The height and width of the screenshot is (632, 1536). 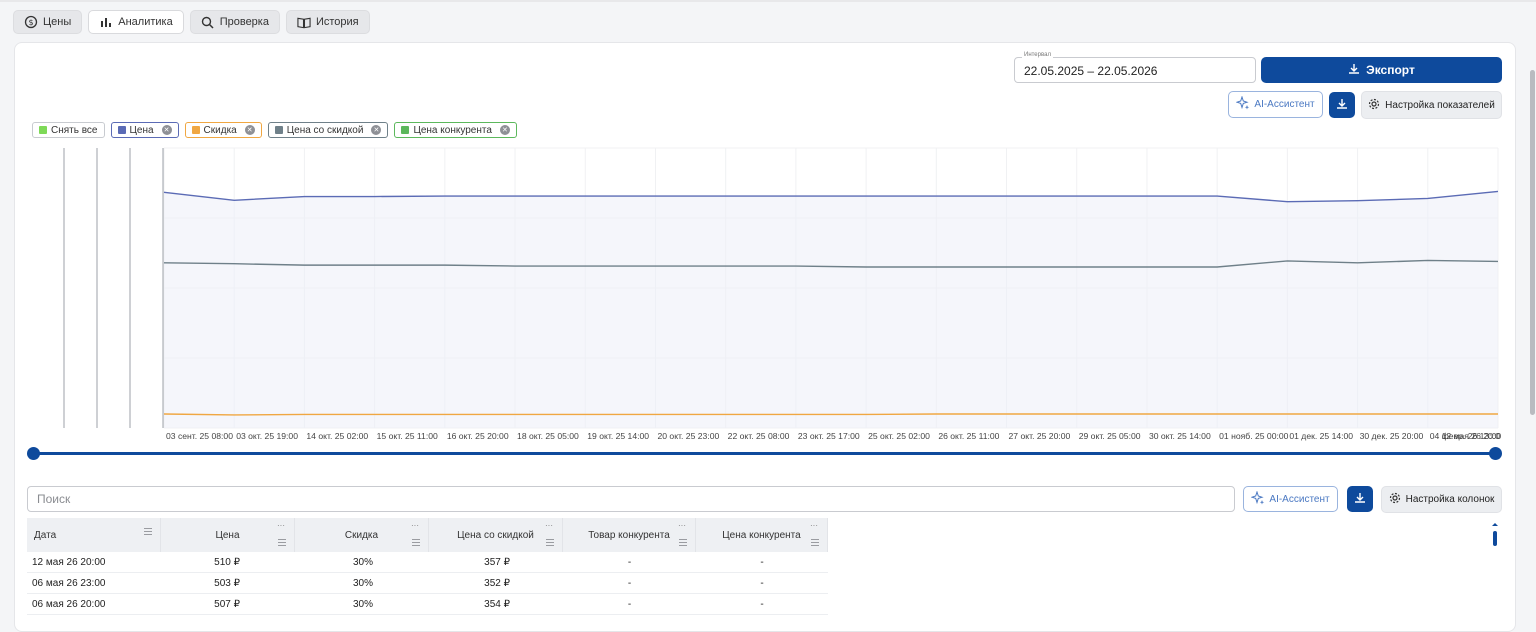 What do you see at coordinates (427, 562) in the screenshot?
I see `table-row: 12 мая 26 20:00 510 ₽ 30% 357 ₽ - -` at bounding box center [427, 562].